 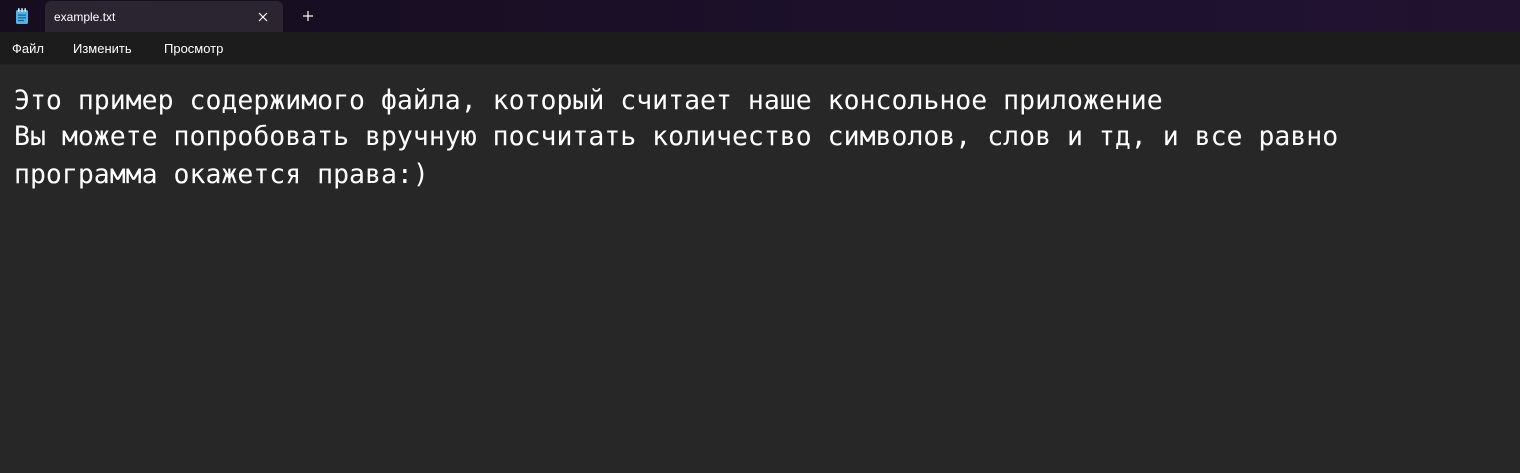 I want to click on notepad-icon, so click(x=22, y=16).